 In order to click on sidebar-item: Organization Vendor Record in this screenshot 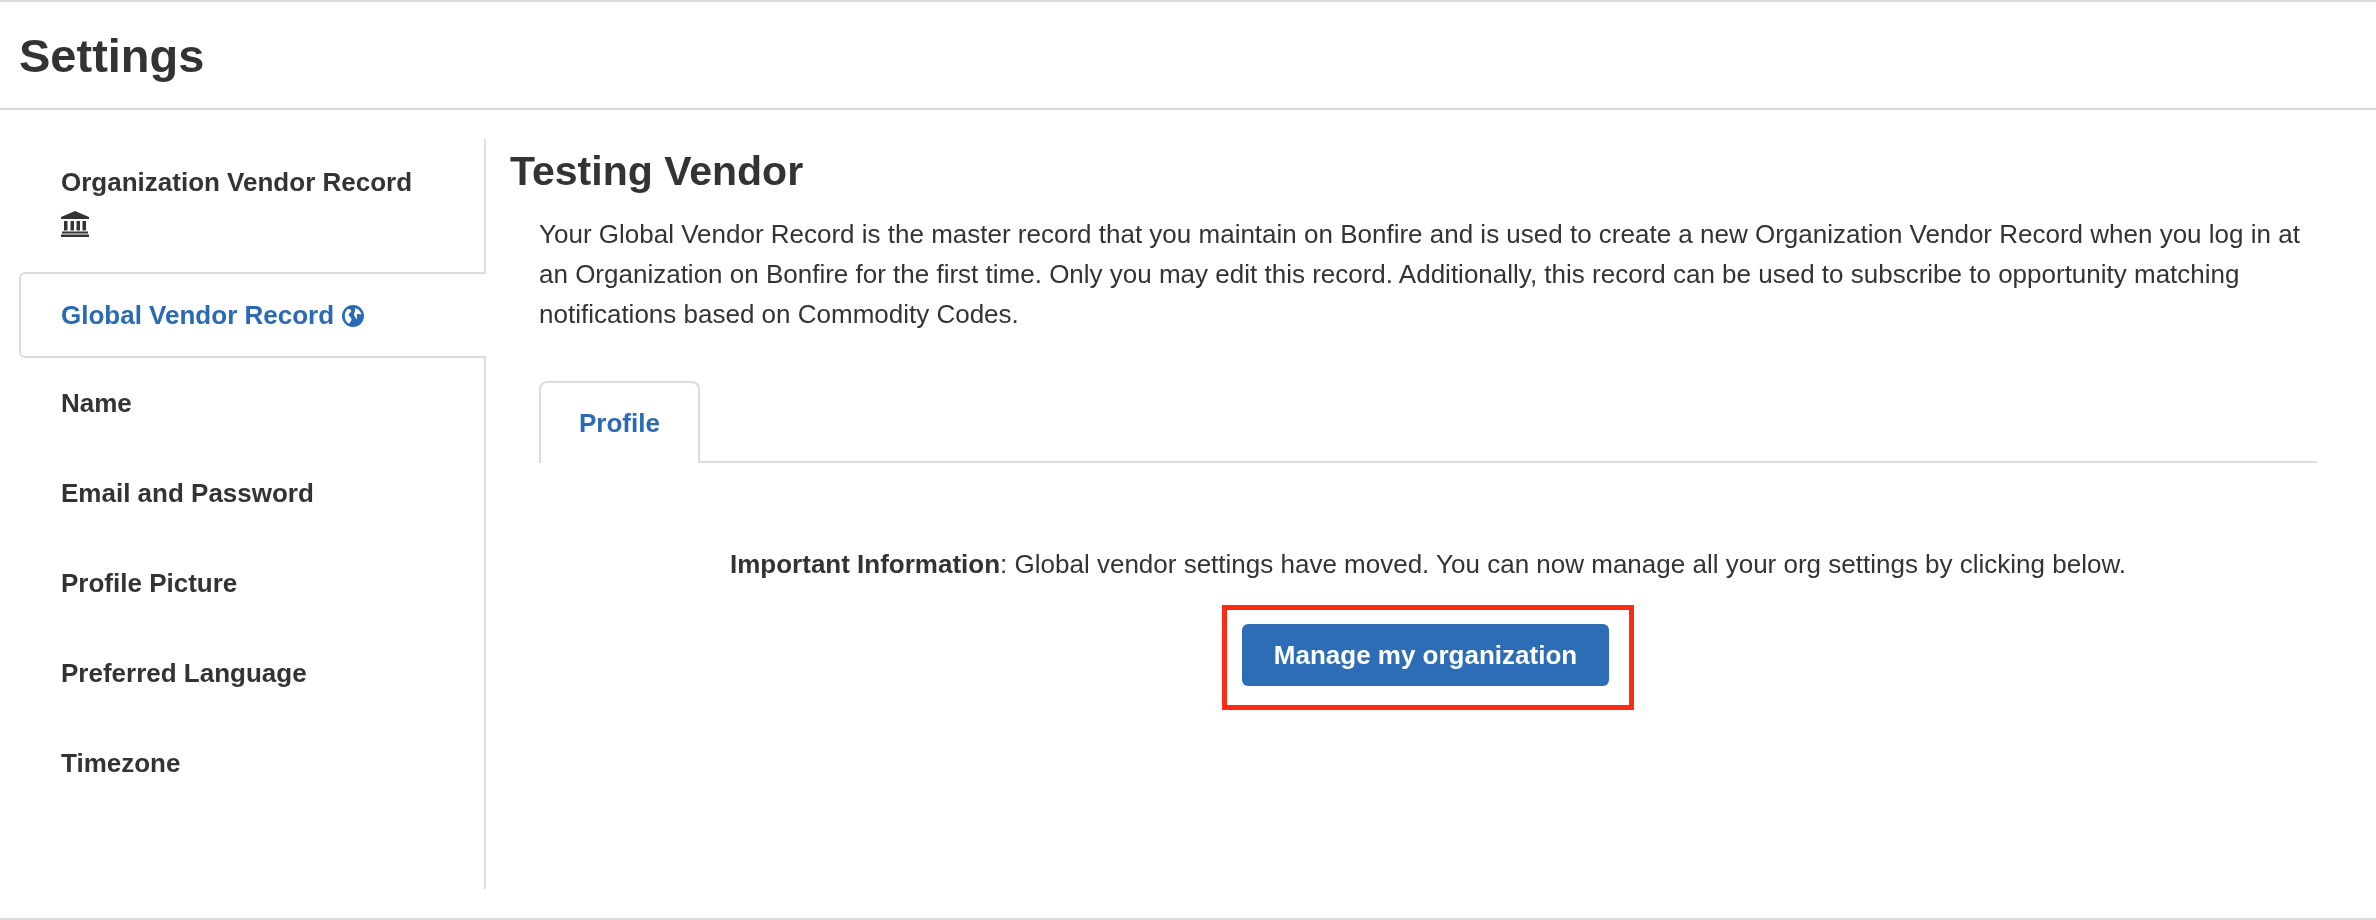, I will do `click(251, 205)`.